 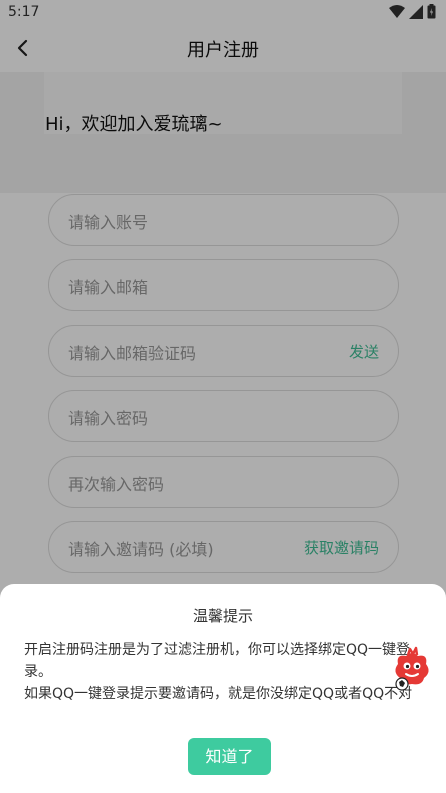 What do you see at coordinates (229, 756) in the screenshot?
I see `confirm-button: 知道了` at bounding box center [229, 756].